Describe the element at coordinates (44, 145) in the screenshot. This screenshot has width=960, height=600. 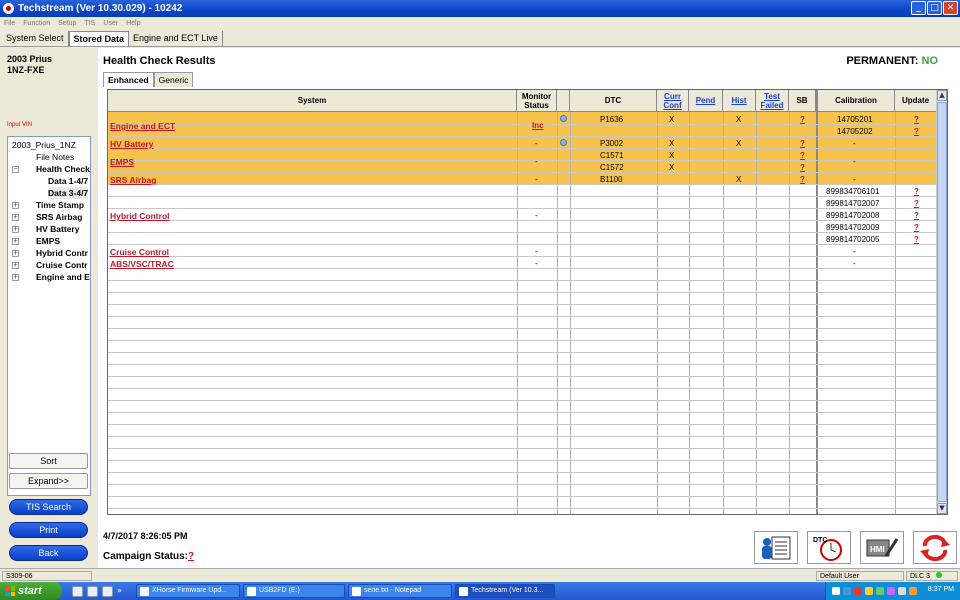
I see `tree-item-root: 2003_Prius_1NZ` at that location.